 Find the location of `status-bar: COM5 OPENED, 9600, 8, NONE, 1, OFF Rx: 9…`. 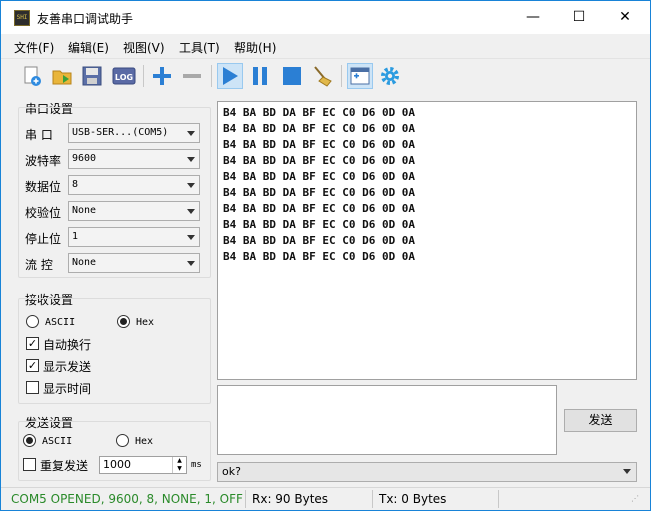

status-bar: COM5 OPENED, 9600, 8, NONE, 1, OFF Rx: 9… is located at coordinates (325, 498).